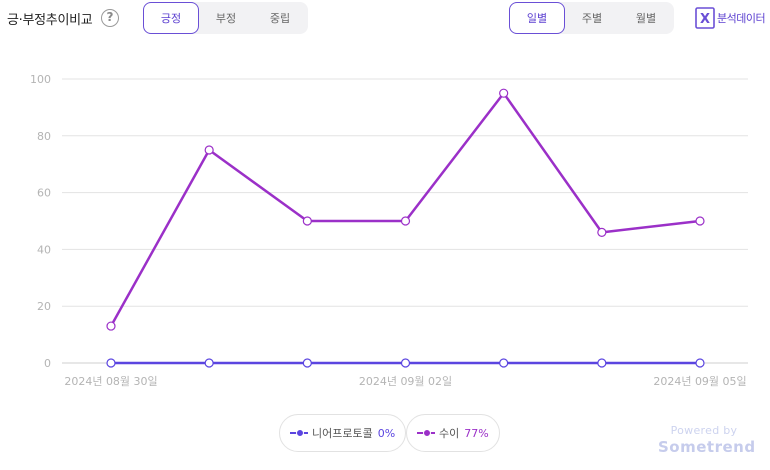 This screenshot has height=470, width=770. I want to click on powered-by-logo: Powered by Sometrend, so click(707, 440).